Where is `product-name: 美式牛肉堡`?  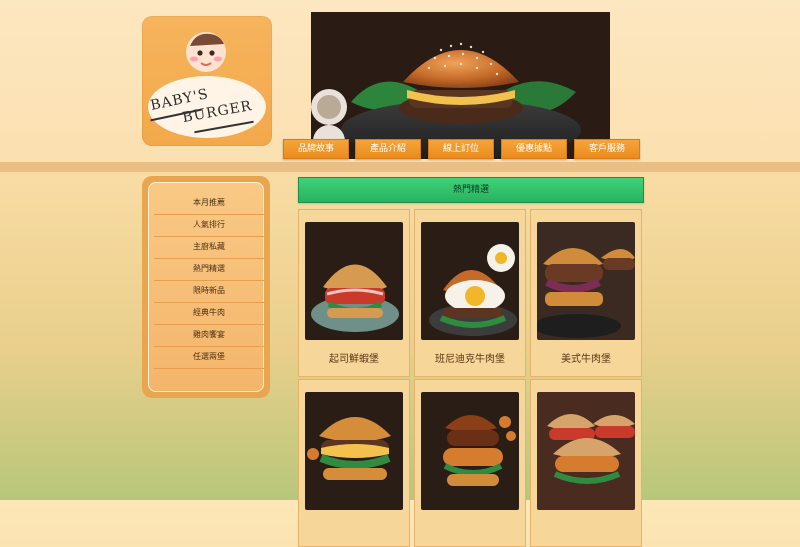 product-name: 美式牛肉堡 is located at coordinates (586, 359).